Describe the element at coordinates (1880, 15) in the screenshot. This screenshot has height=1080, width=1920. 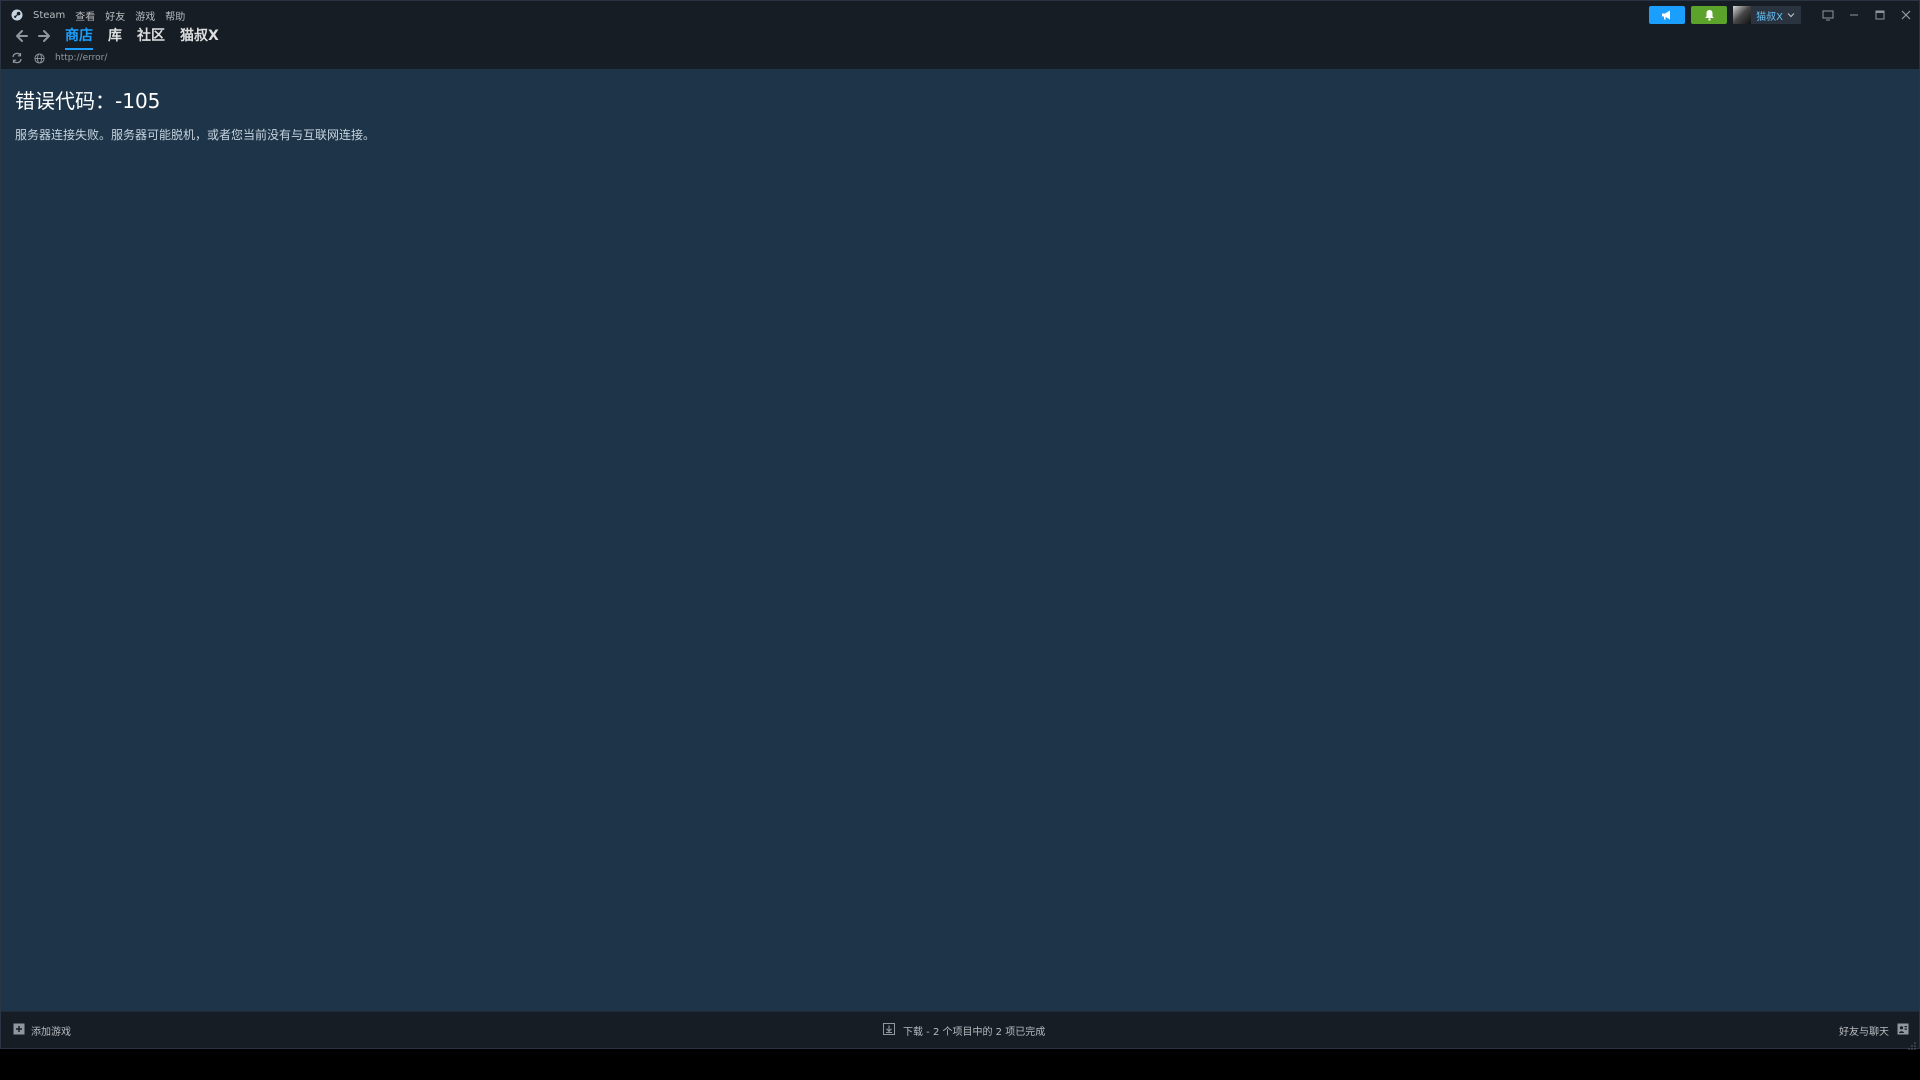
I see `maximize-icon` at that location.